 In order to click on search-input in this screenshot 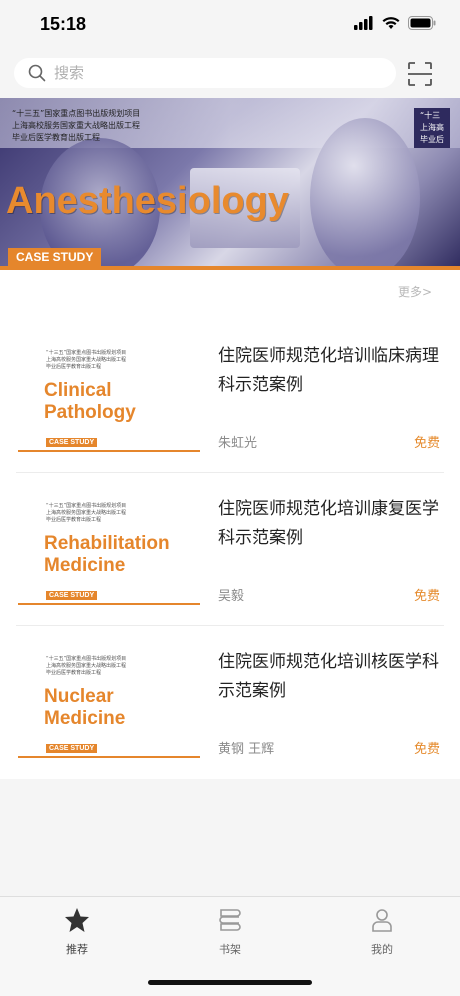, I will do `click(204, 73)`.